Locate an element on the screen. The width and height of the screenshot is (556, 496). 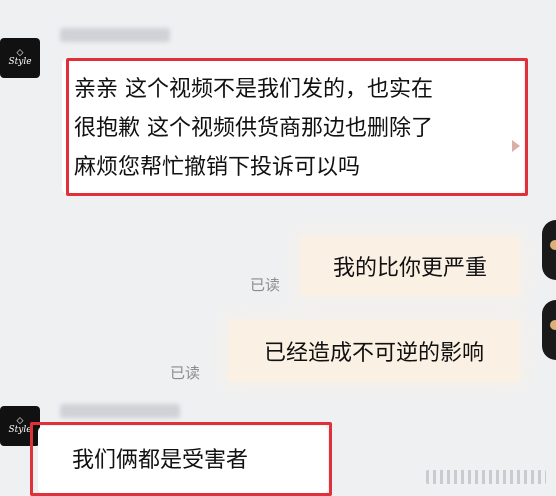
message-text: 已经造成不可逆的影响 is located at coordinates (373, 353).